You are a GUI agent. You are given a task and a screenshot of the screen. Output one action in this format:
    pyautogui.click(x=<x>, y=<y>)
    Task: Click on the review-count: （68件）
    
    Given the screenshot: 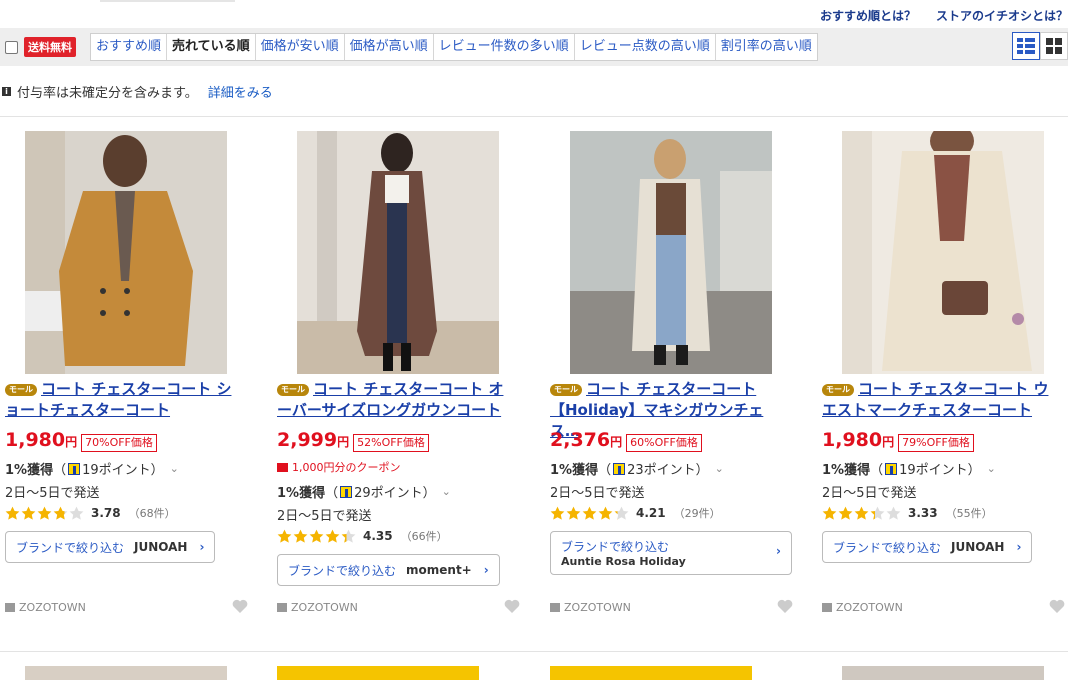 What is the action you would take?
    pyautogui.click(x=152, y=513)
    